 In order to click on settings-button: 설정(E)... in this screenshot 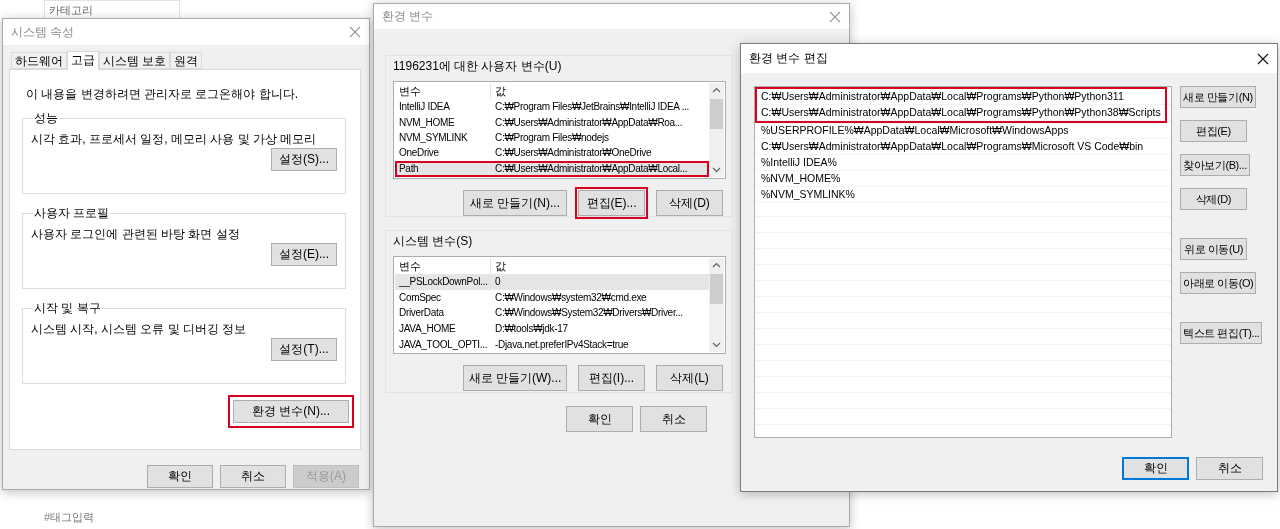, I will do `click(304, 254)`.